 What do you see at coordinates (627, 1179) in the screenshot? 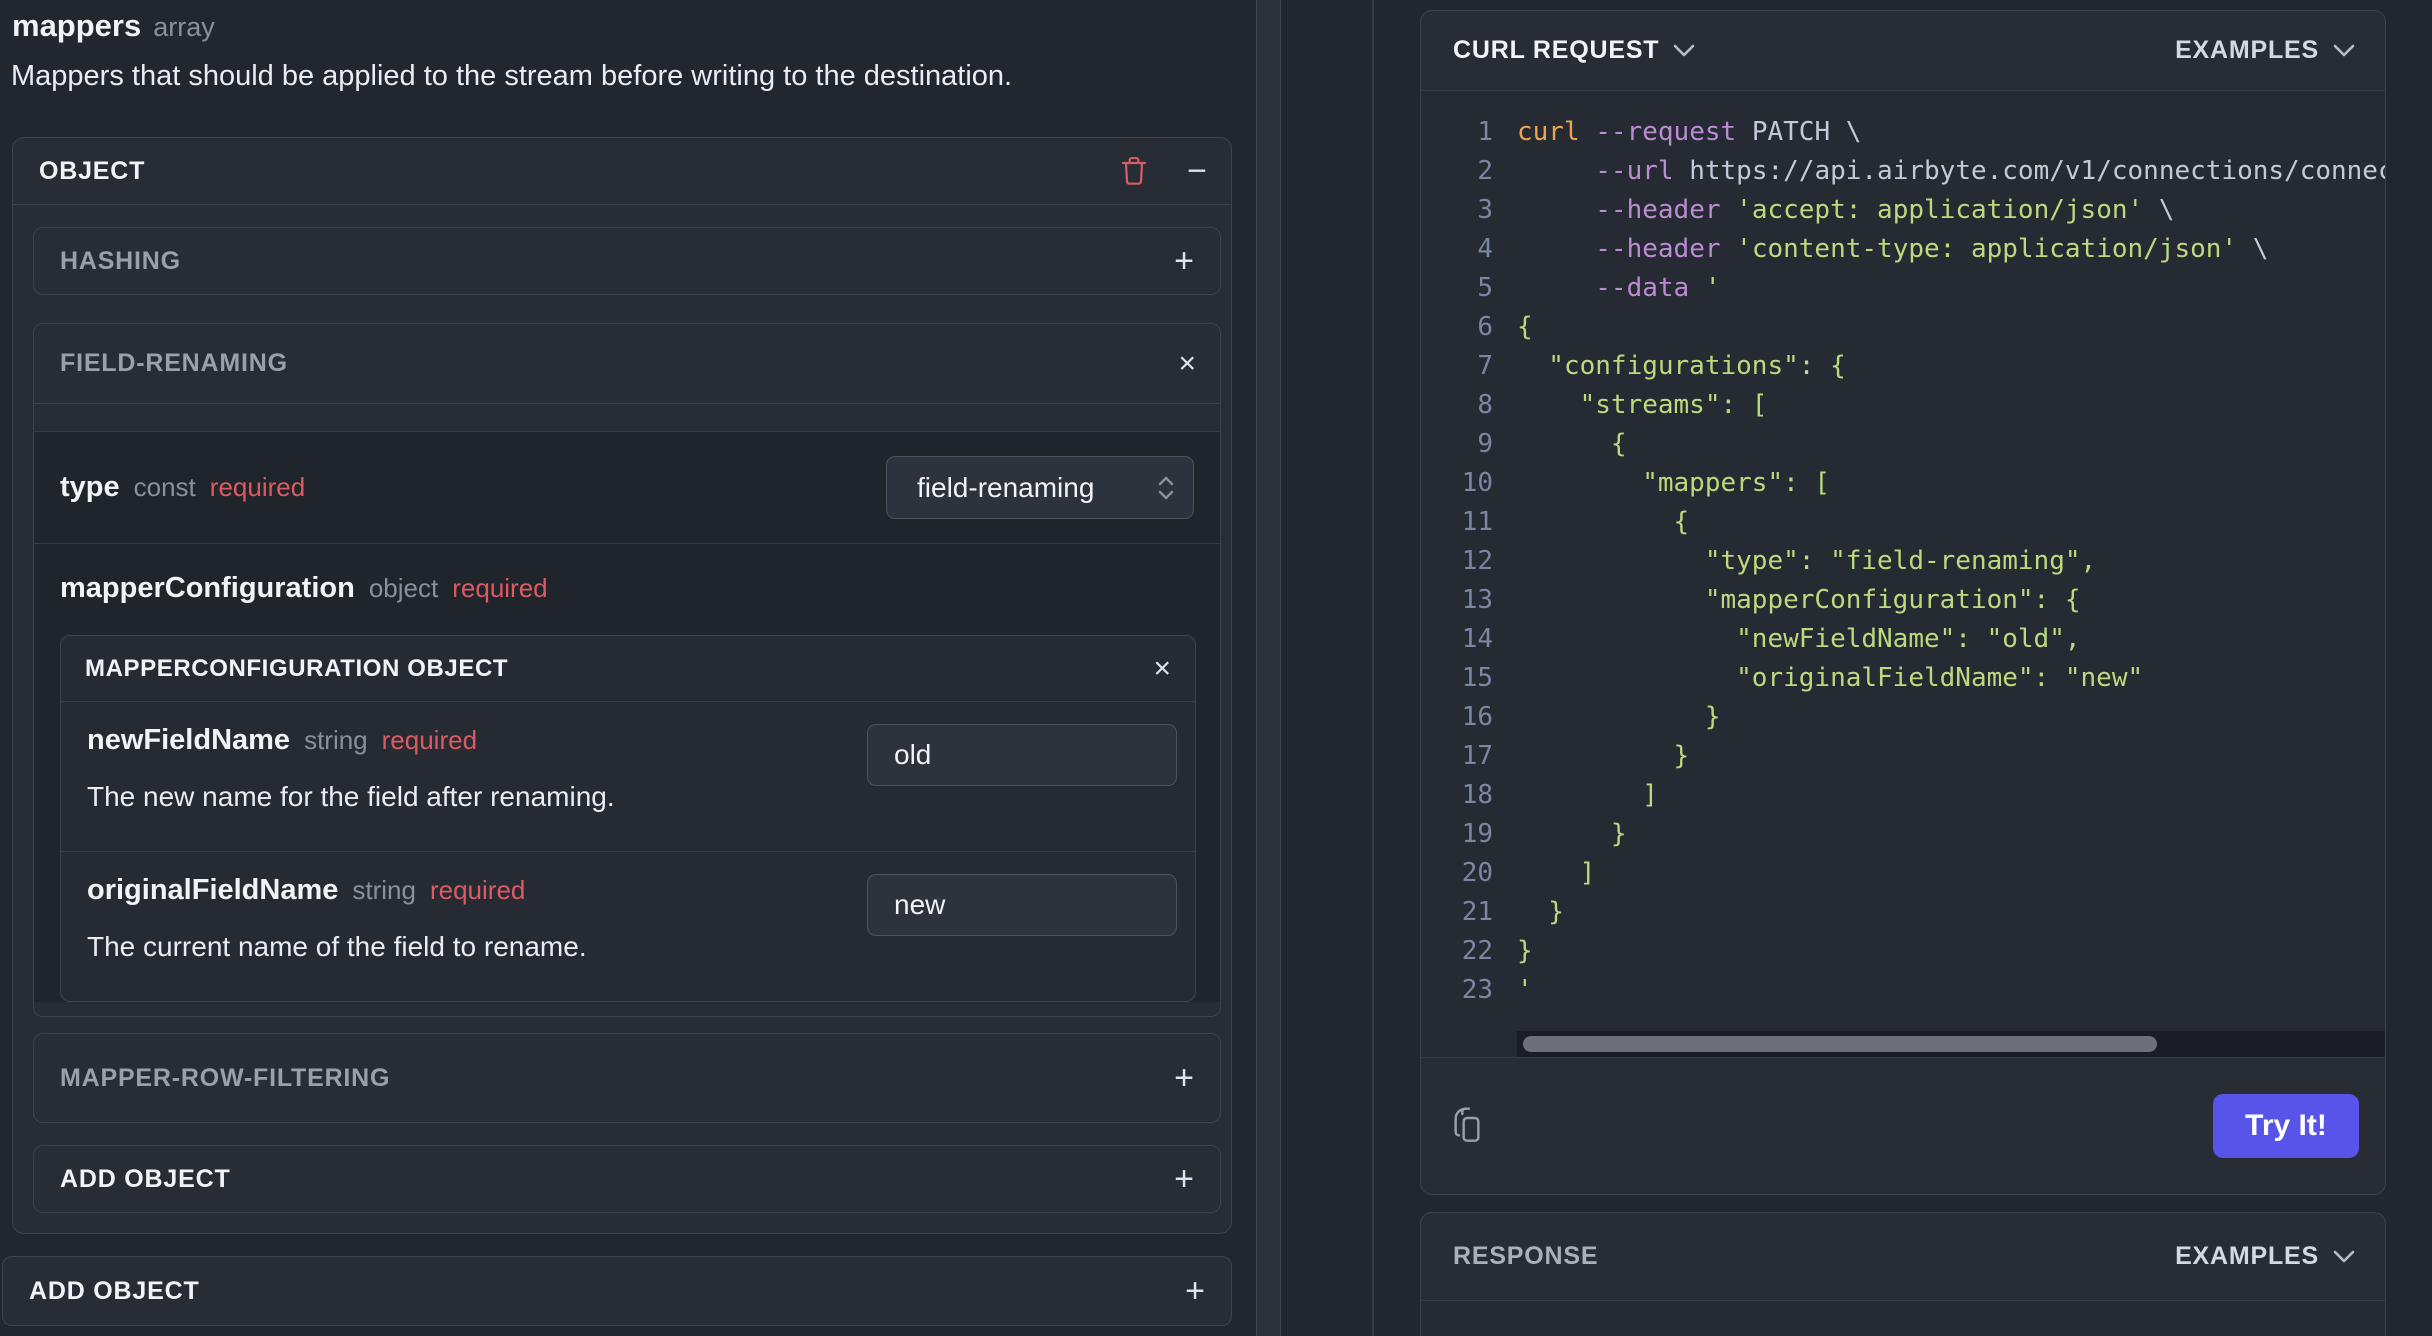
I see `add-object-row: ADD OBJECT +` at bounding box center [627, 1179].